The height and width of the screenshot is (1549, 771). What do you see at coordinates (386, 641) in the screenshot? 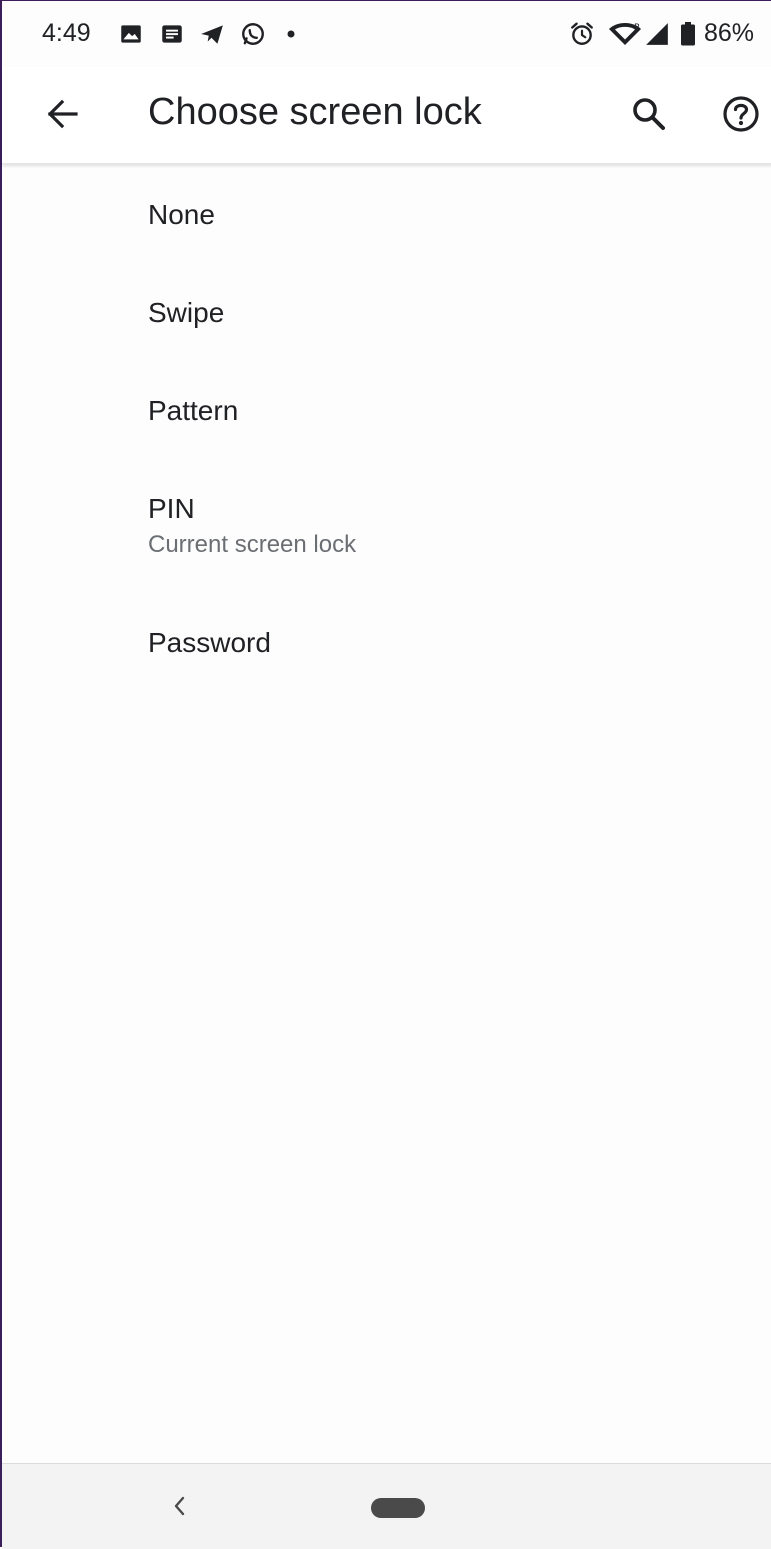
I see `option-password: Password` at bounding box center [386, 641].